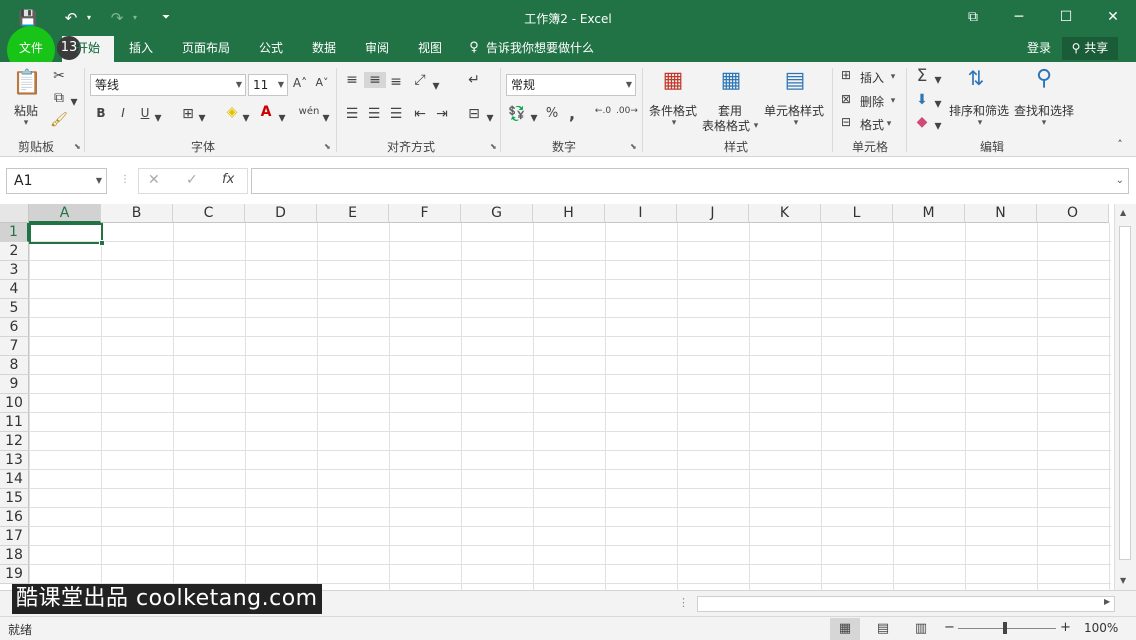 Image resolution: width=1136 pixels, height=640 pixels. Describe the element at coordinates (1101, 628) in the screenshot. I see `zoom-level: 100%` at that location.